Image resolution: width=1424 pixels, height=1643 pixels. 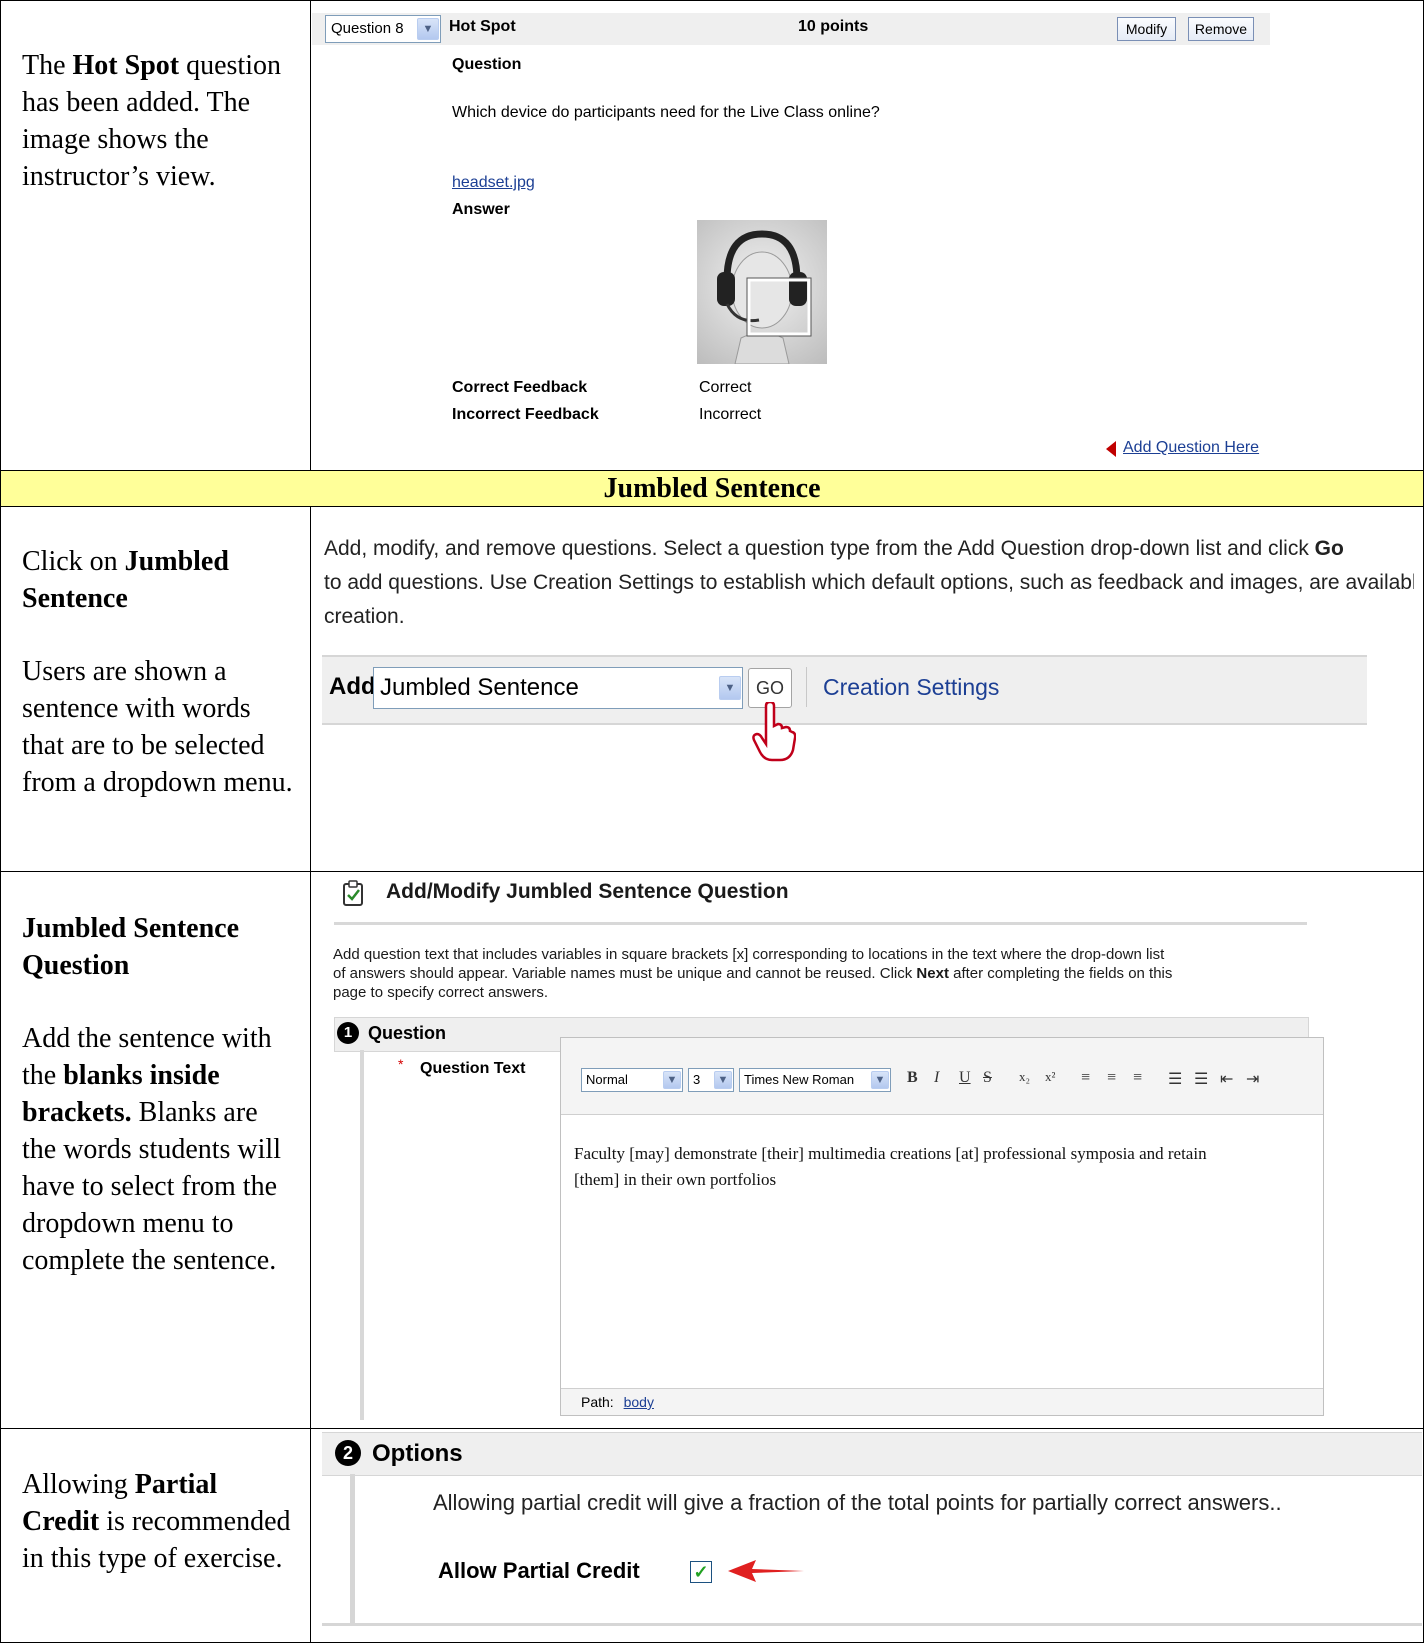 What do you see at coordinates (352, 686) in the screenshot?
I see `add-label: Add` at bounding box center [352, 686].